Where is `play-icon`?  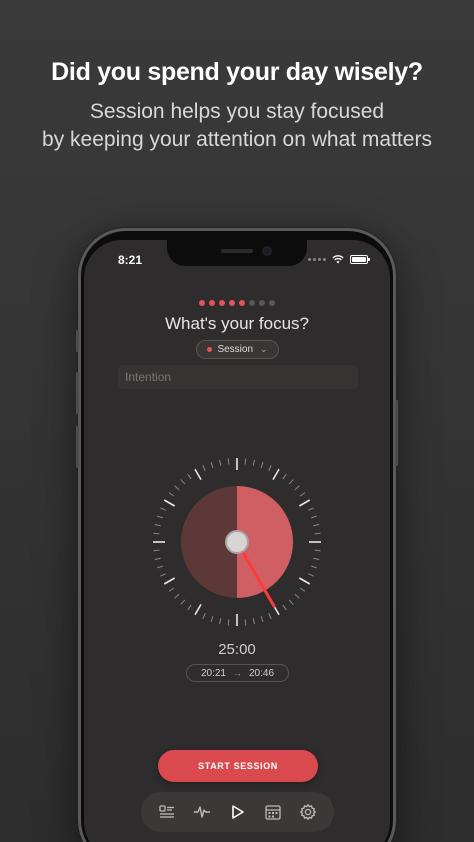
play-icon is located at coordinates (238, 812).